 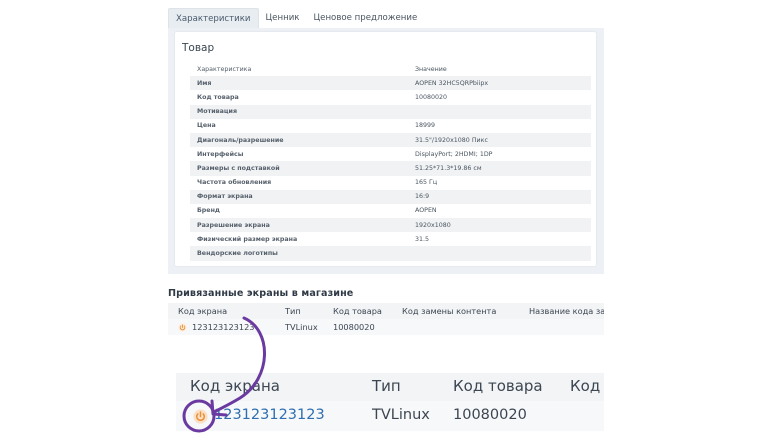 What do you see at coordinates (204, 83) in the screenshot?
I see `spec-key: Имя` at bounding box center [204, 83].